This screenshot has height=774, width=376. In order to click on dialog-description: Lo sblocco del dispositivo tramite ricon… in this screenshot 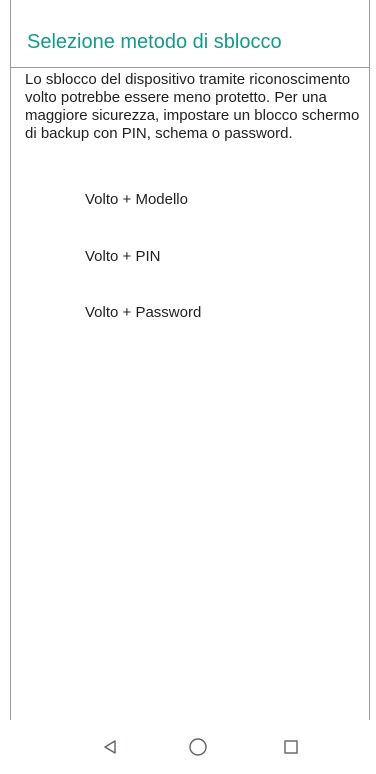, I will do `click(192, 106)`.